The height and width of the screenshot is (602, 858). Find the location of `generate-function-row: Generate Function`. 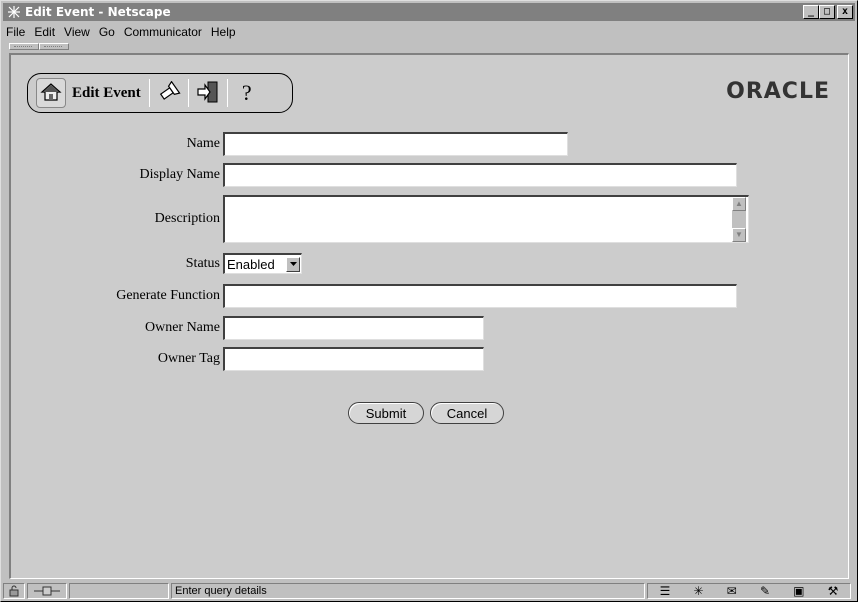

generate-function-row: Generate Function is located at coordinates (374, 296).